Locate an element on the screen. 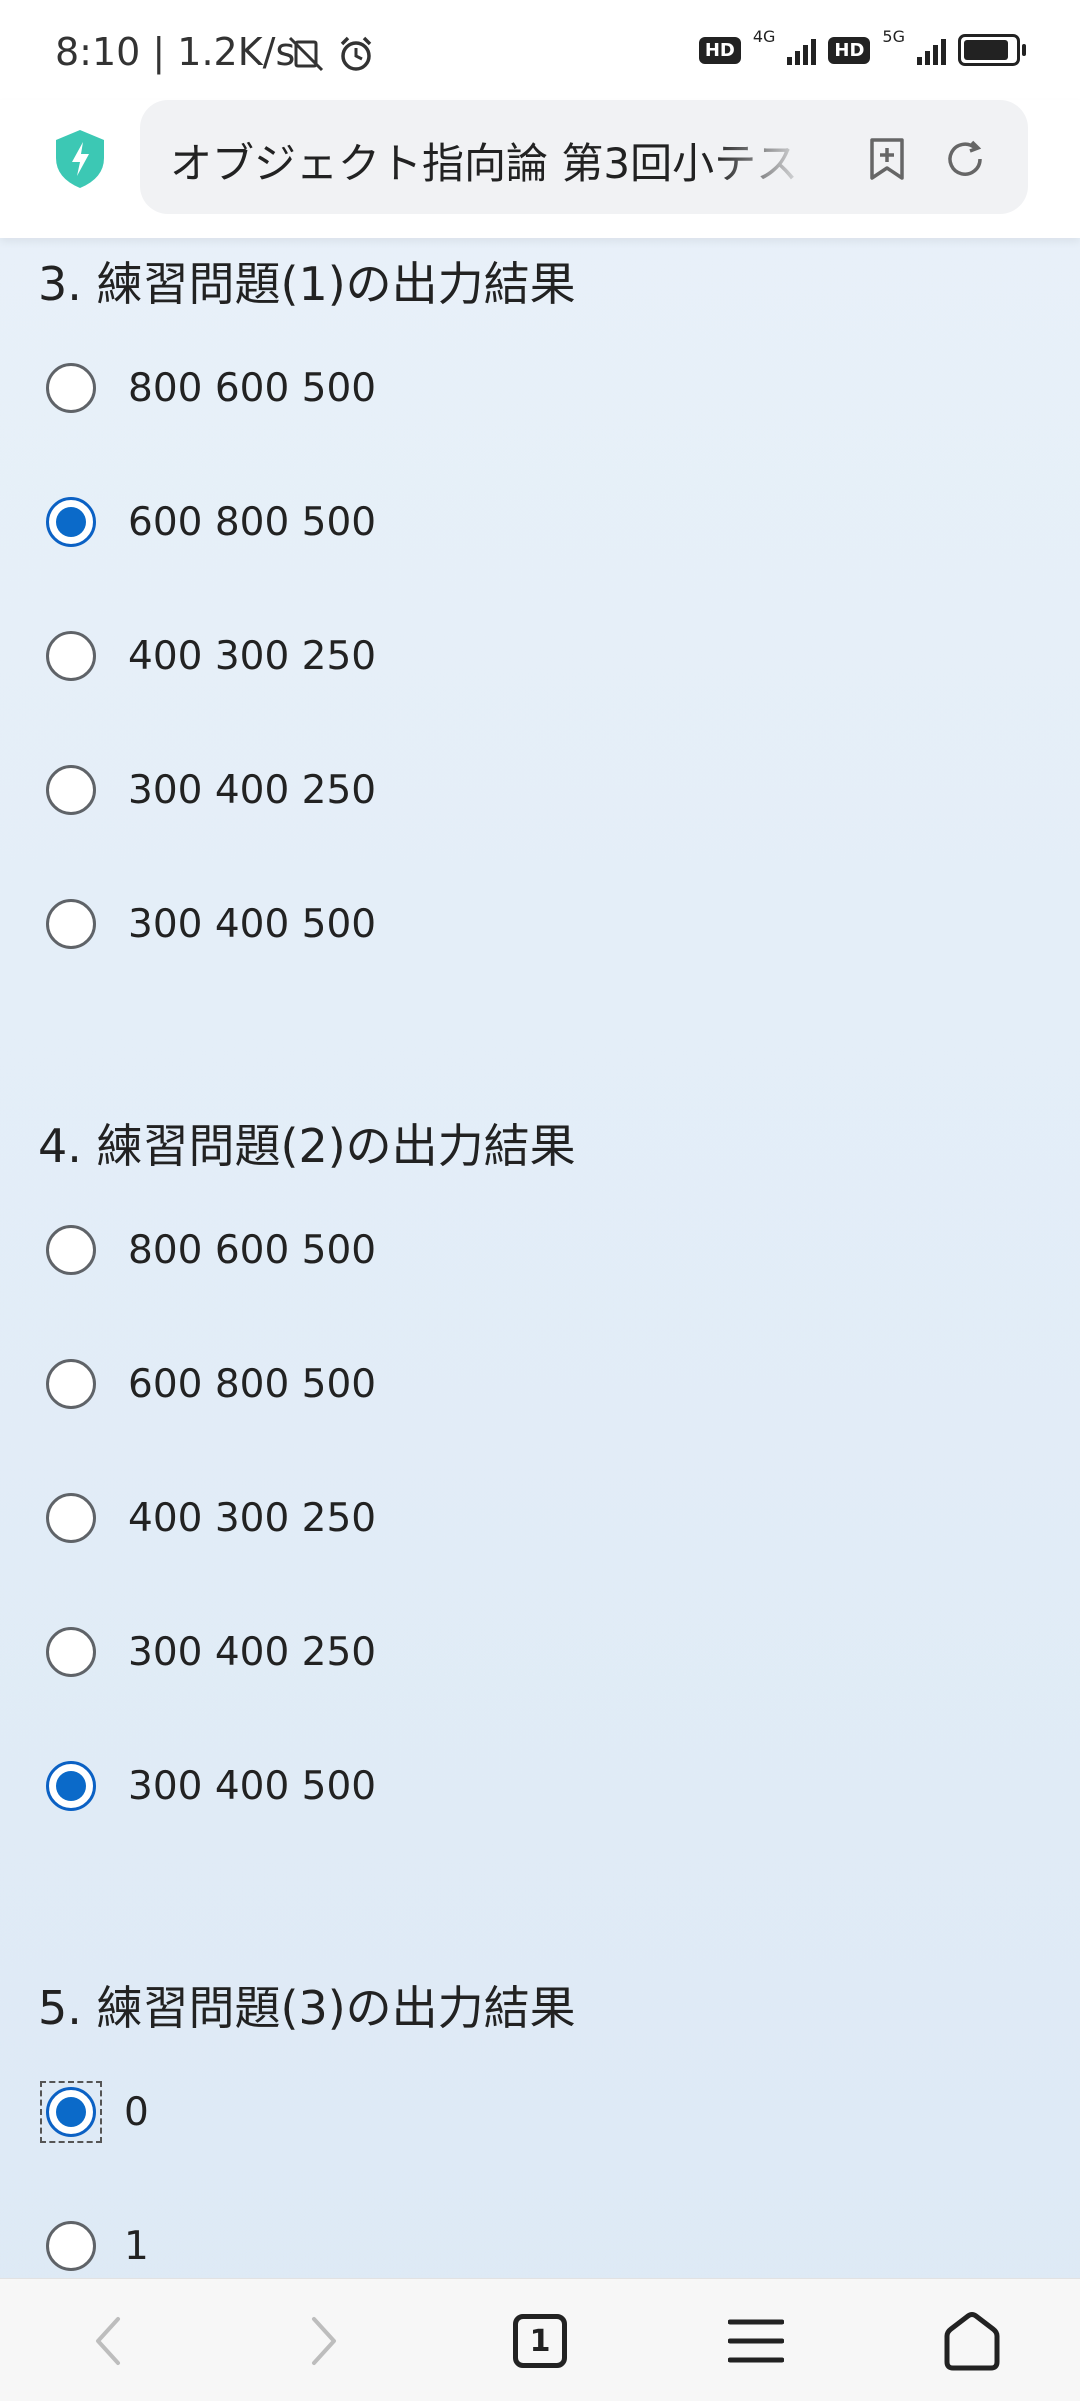 The height and width of the screenshot is (2401, 1080). option-q5-2: 1 is located at coordinates (97, 2246).